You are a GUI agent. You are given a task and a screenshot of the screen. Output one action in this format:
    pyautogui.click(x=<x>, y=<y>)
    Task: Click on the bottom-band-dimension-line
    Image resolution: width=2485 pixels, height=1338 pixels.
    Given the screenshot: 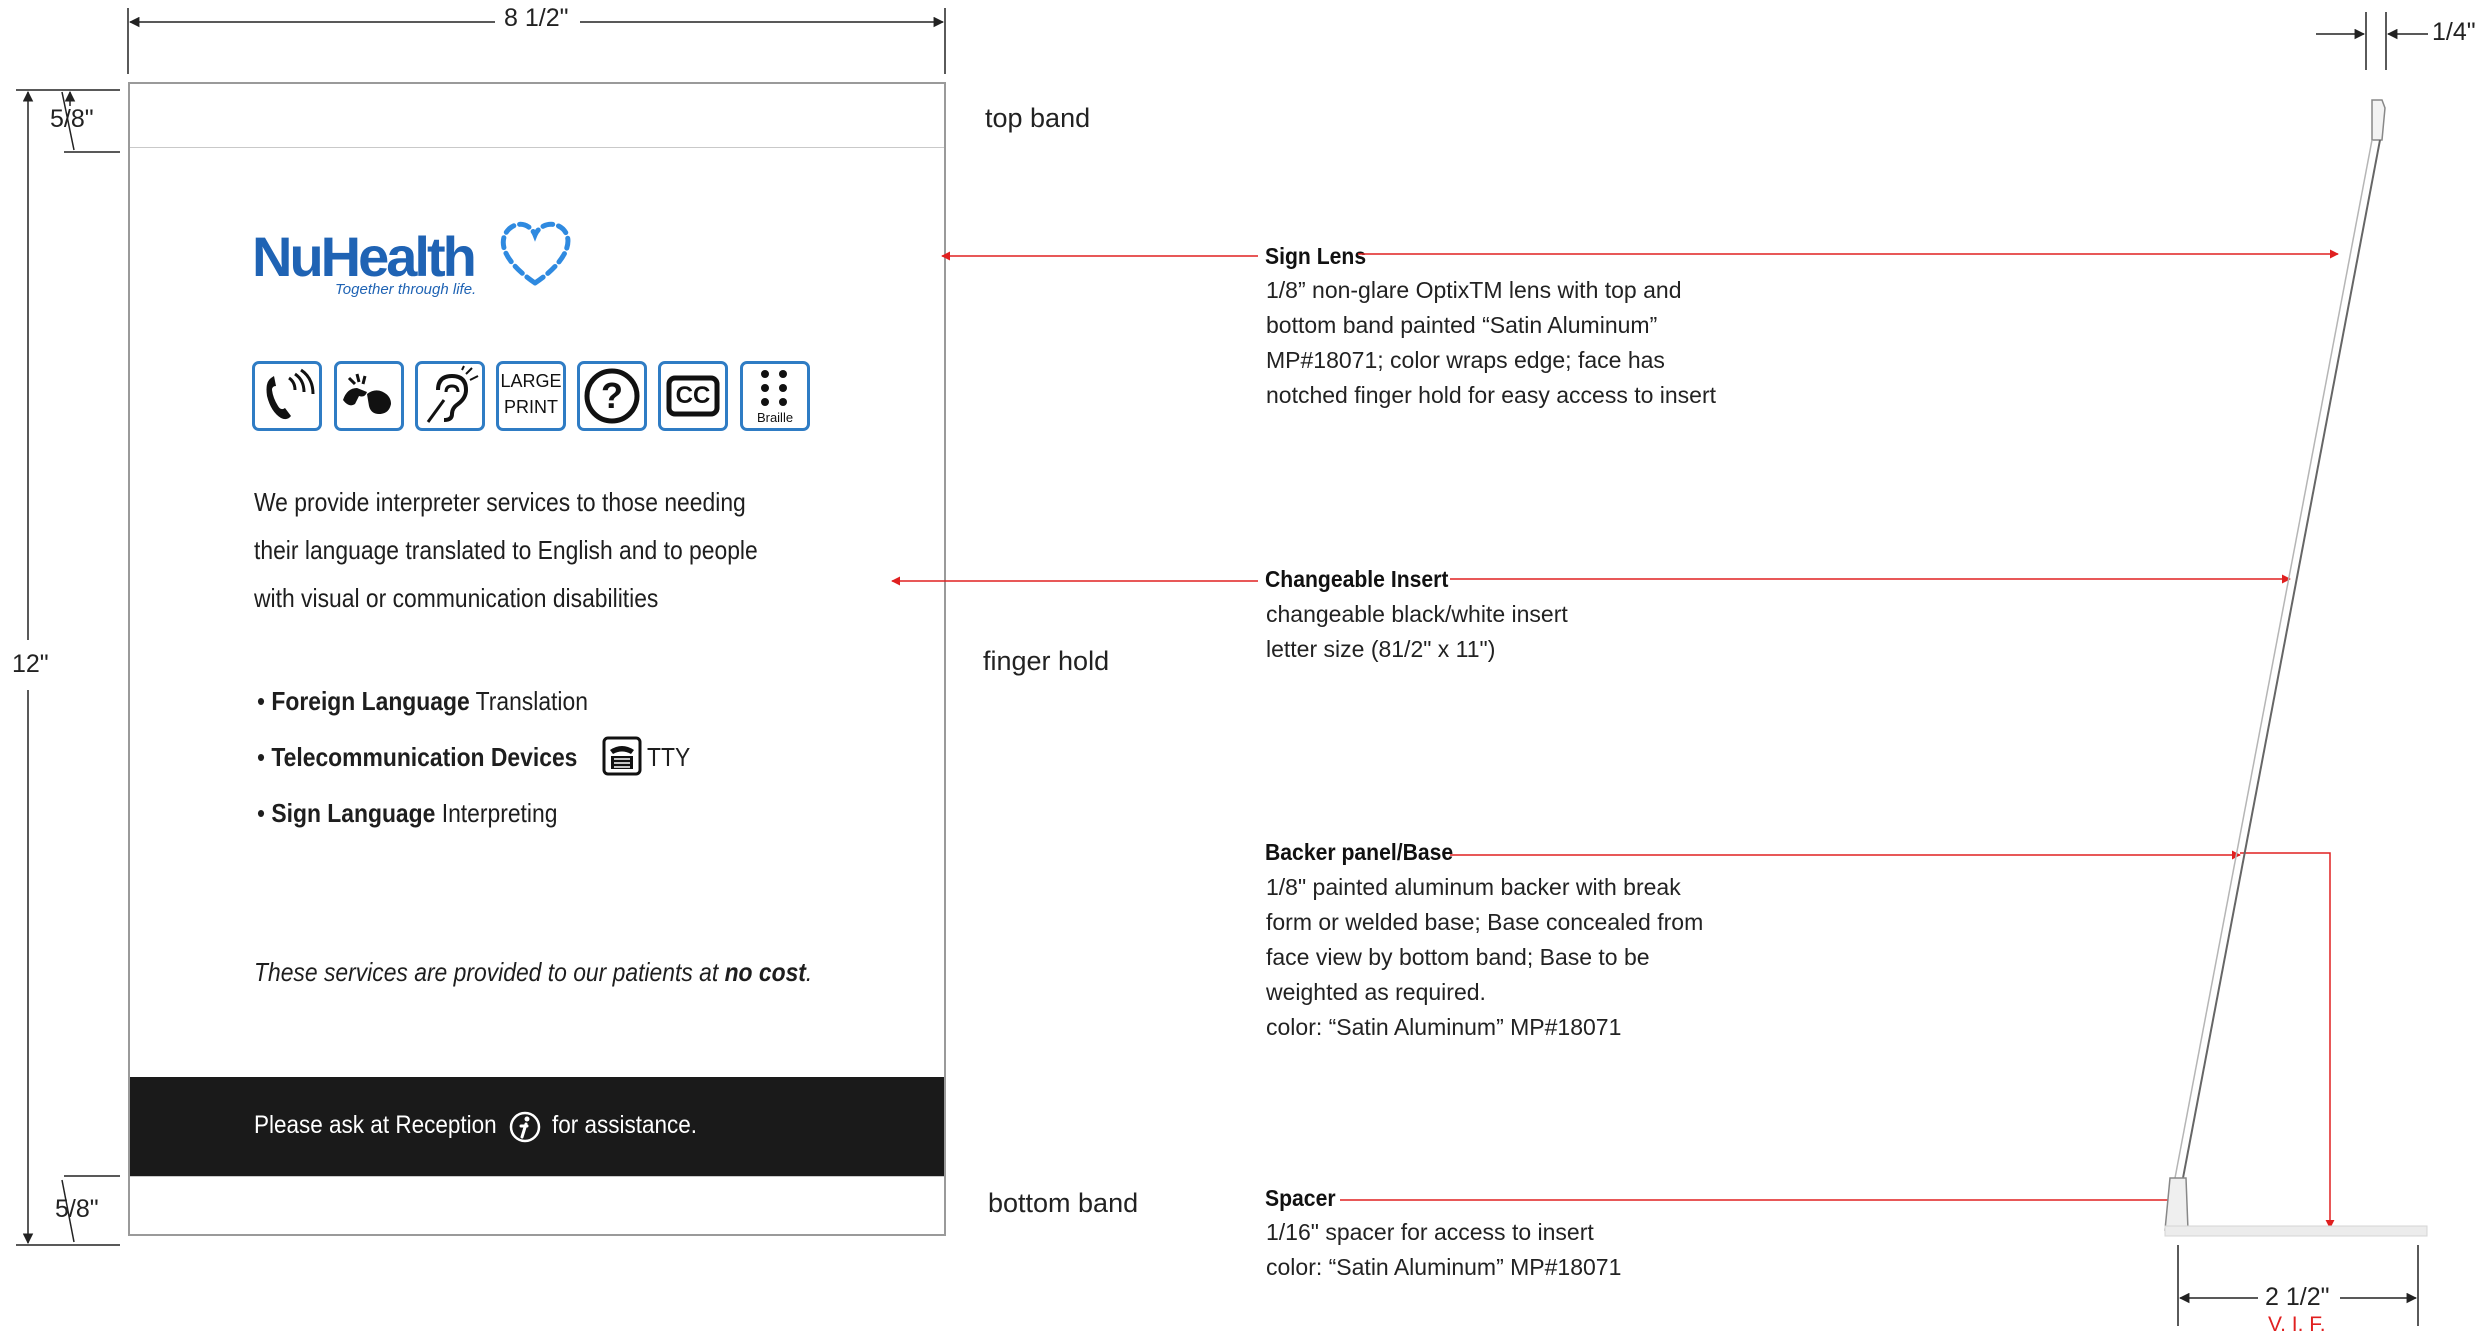 What is the action you would take?
    pyautogui.click(x=90, y=1209)
    